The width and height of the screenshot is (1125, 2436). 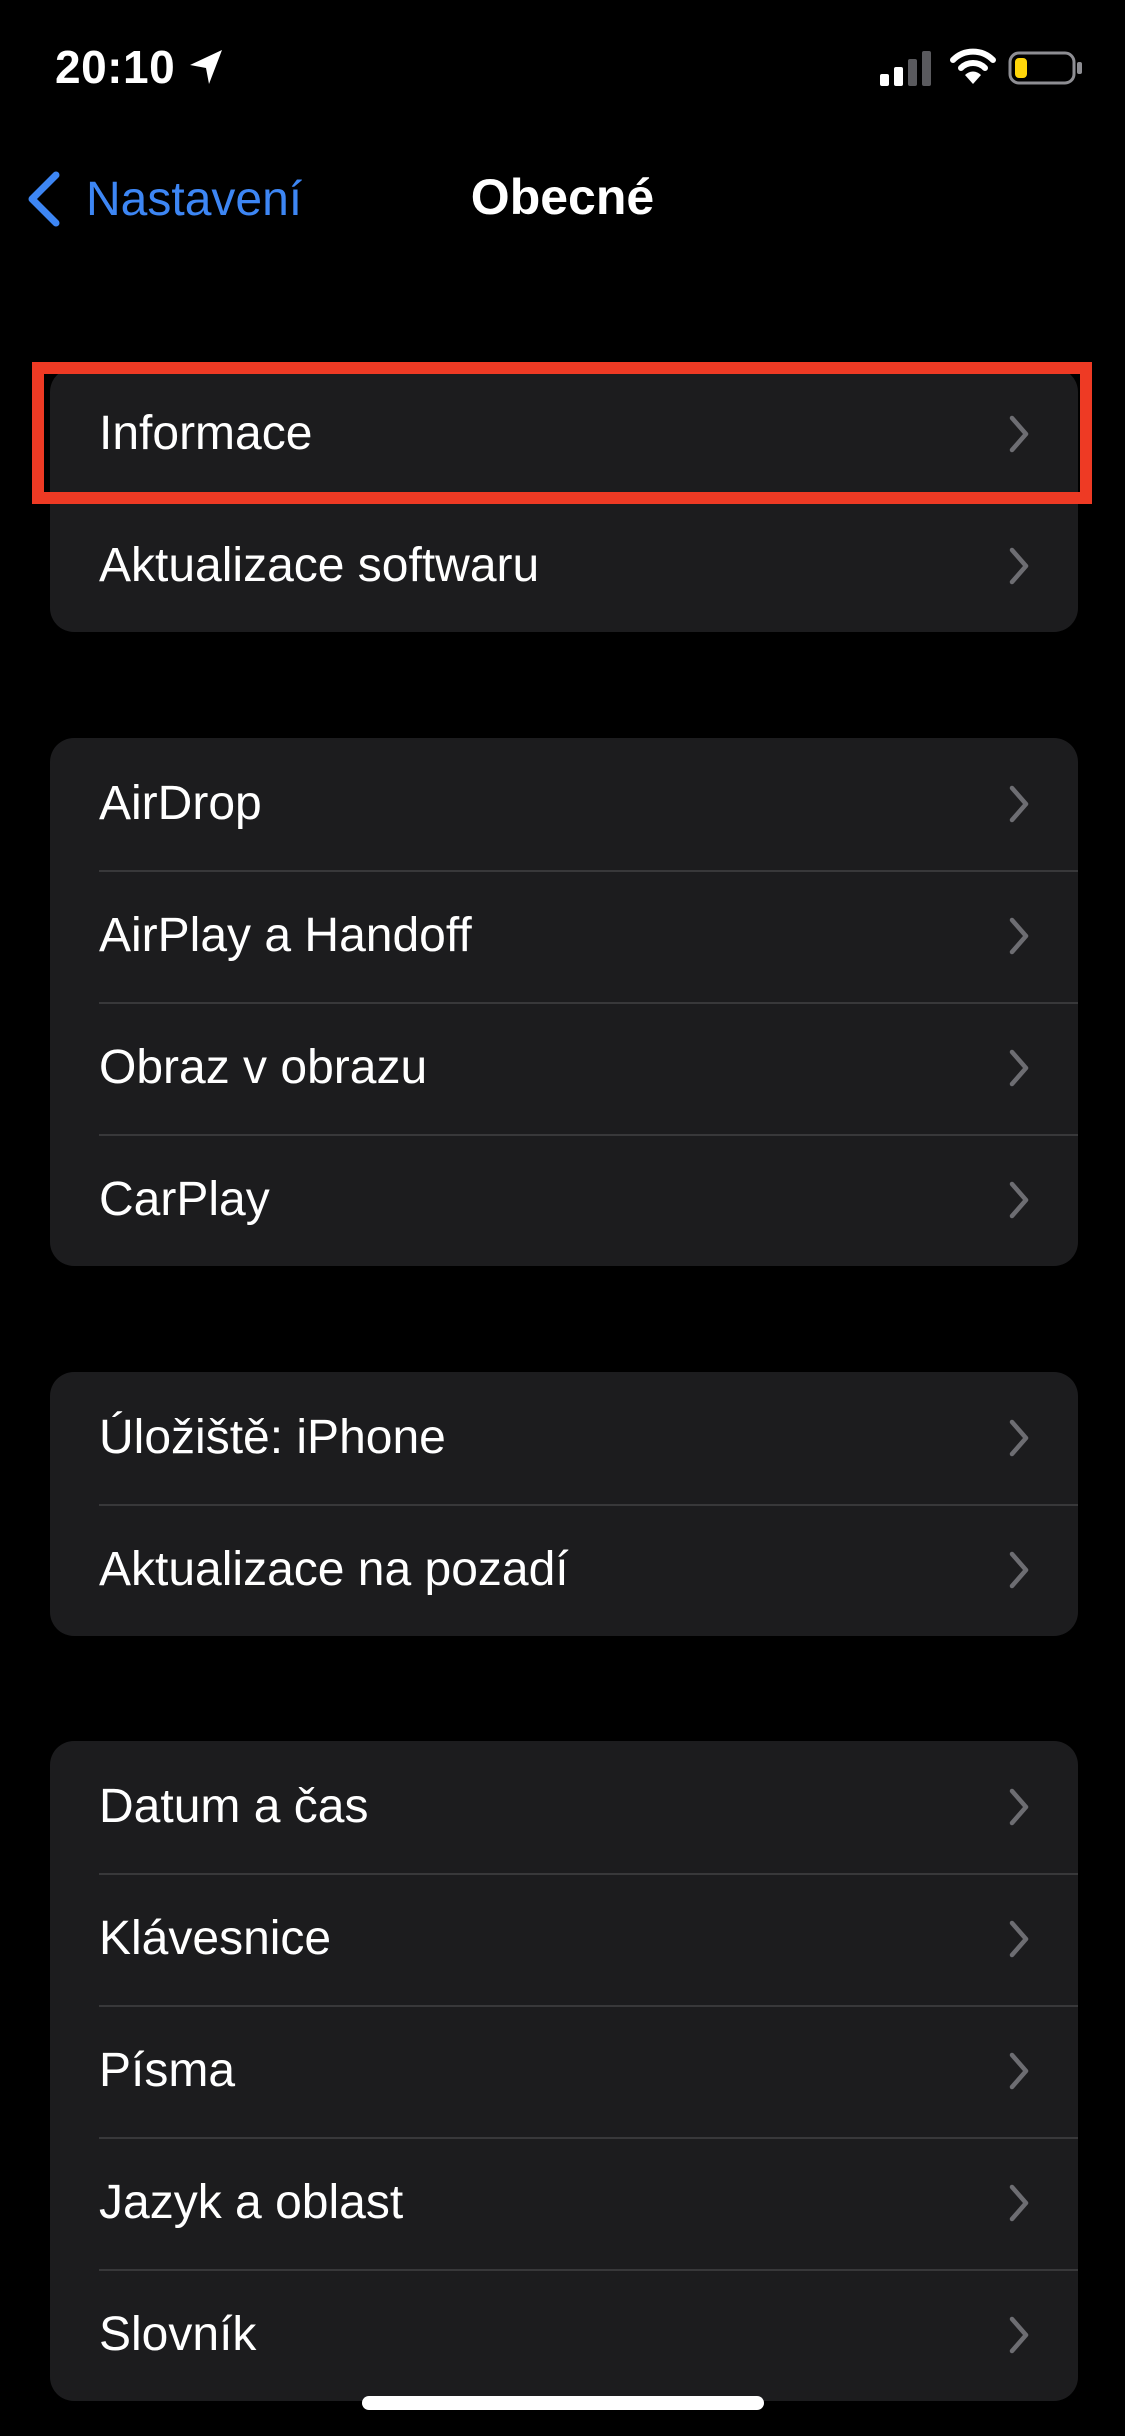 I want to click on navigation-bar: Obecné Nastavení, so click(x=562, y=200).